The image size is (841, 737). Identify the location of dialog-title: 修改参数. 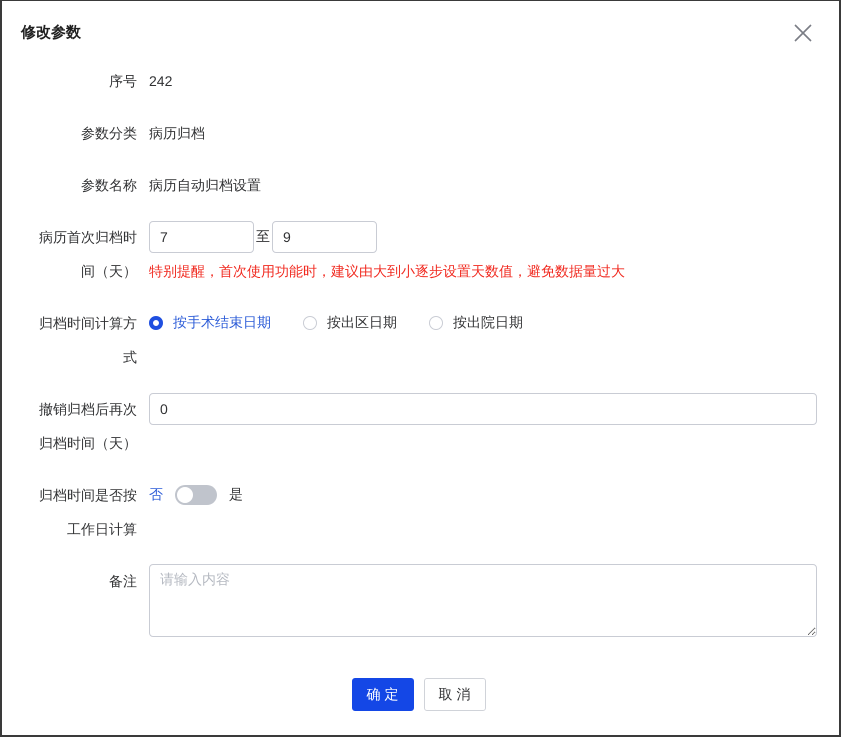
(51, 32).